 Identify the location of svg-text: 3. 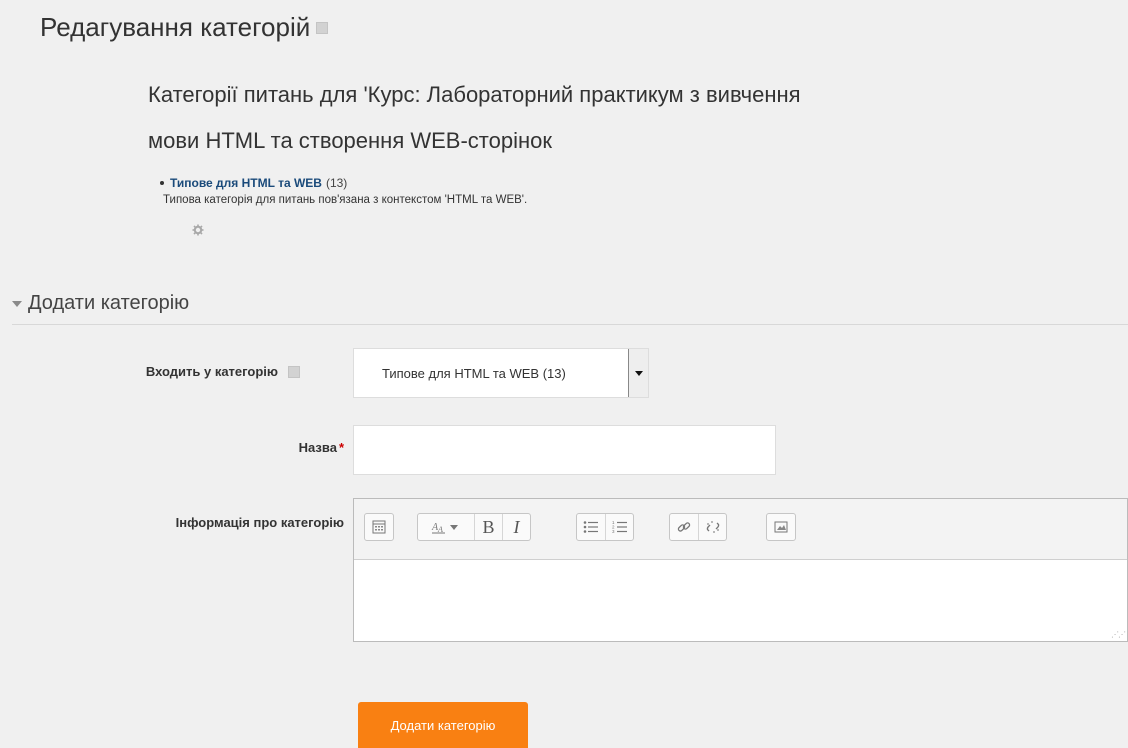
(613, 531).